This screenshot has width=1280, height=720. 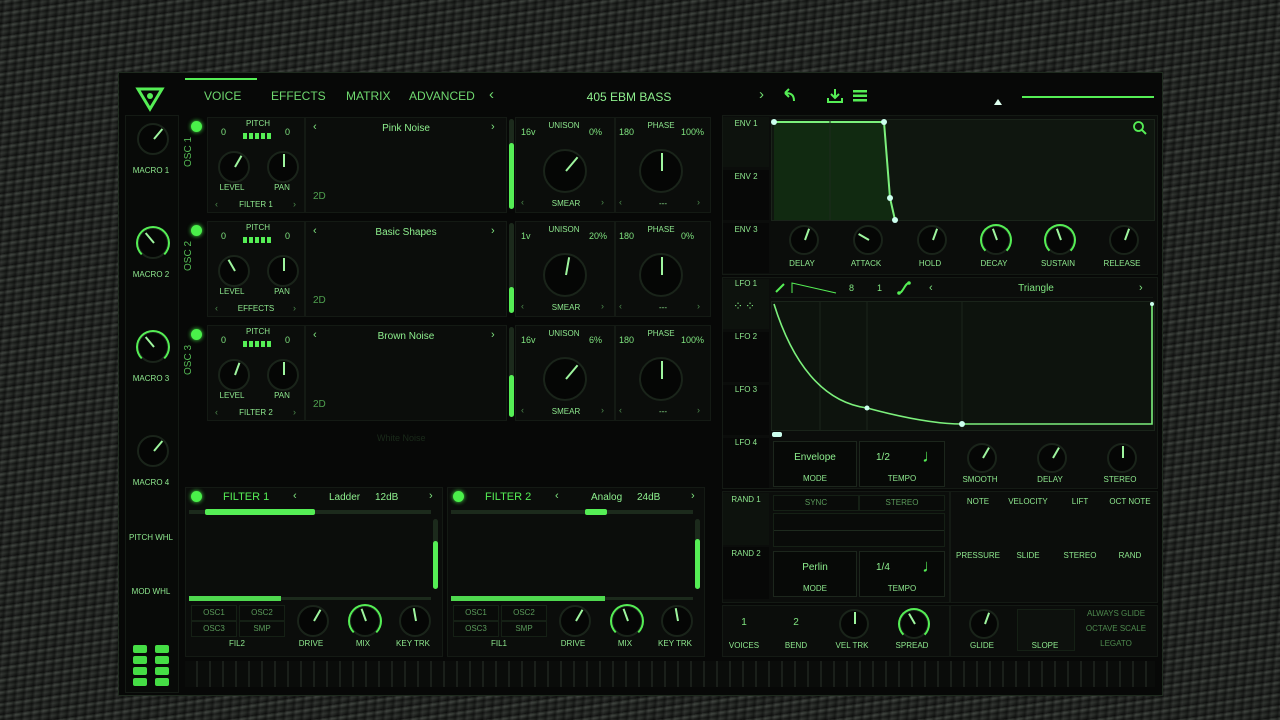 I want to click on wavetable-name: Pink Noise, so click(x=406, y=128).